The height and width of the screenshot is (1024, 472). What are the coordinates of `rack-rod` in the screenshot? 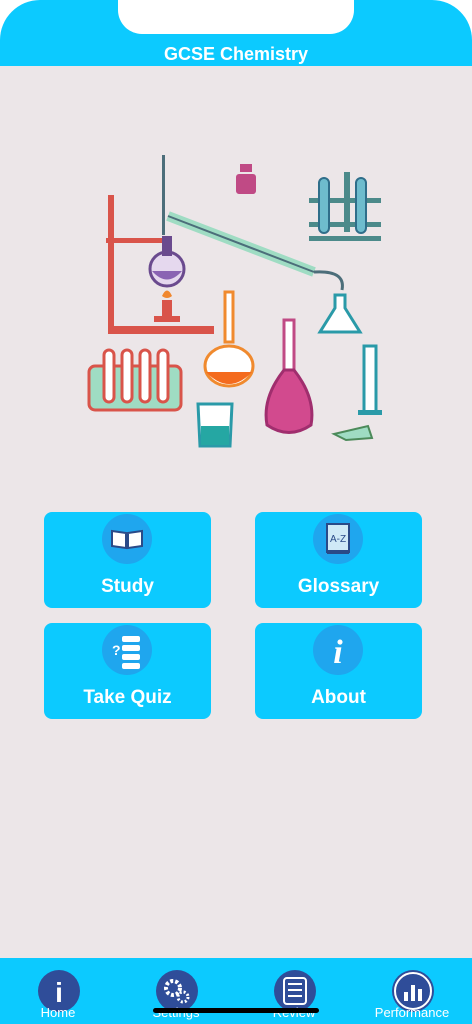 It's located at (347, 202).